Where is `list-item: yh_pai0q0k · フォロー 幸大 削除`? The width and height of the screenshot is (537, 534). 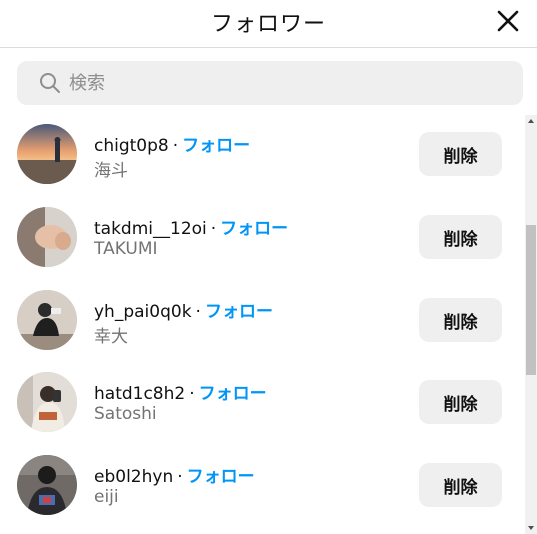 list-item: yh_pai0q0k · フォロー 幸大 削除 is located at coordinates (260, 322).